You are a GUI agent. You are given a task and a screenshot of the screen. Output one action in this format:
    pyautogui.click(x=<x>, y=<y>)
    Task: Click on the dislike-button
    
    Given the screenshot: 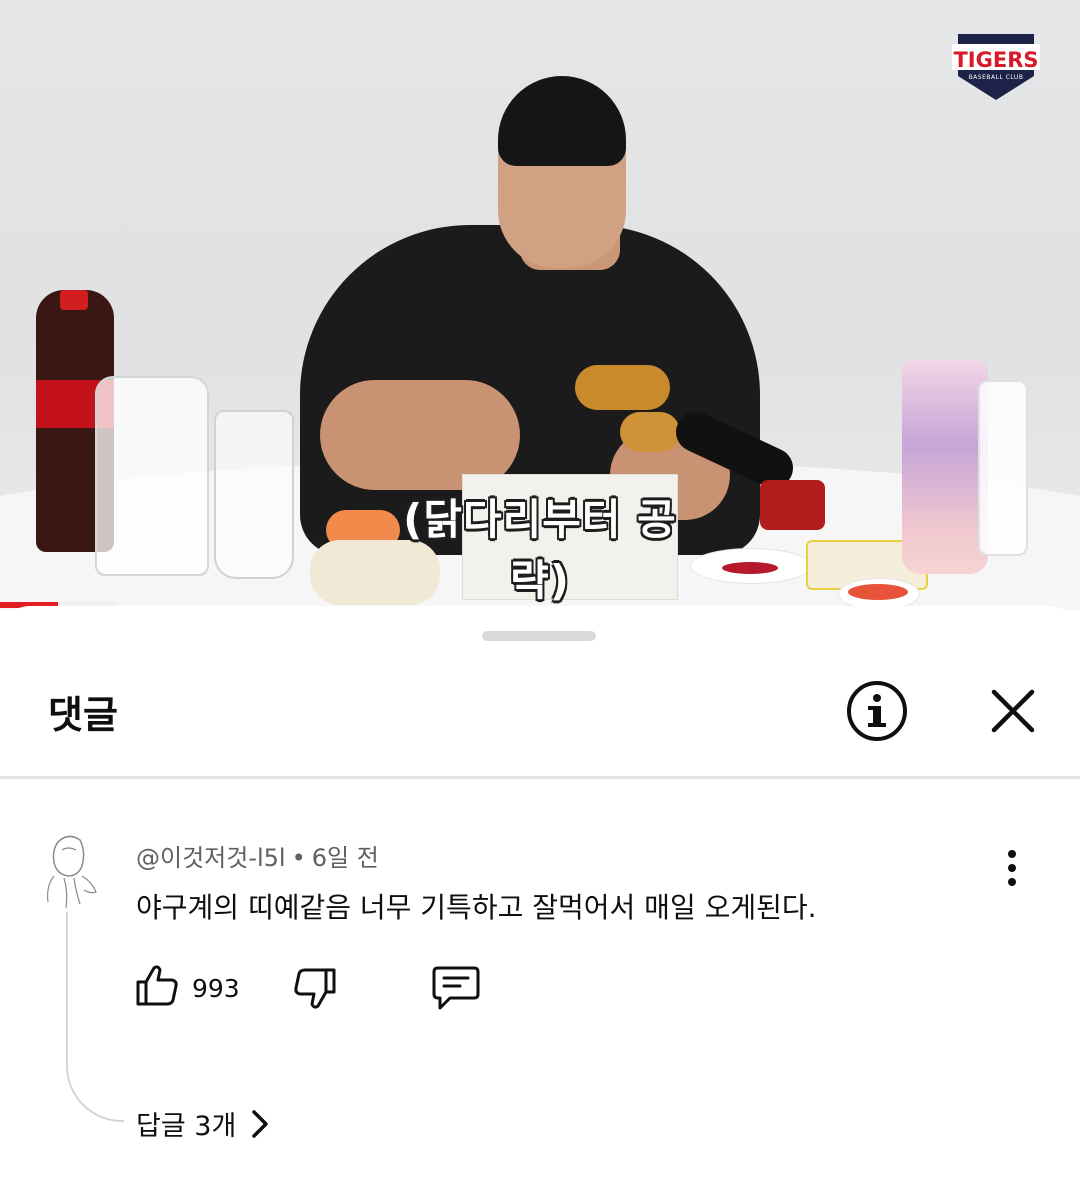 What is the action you would take?
    pyautogui.click(x=315, y=989)
    